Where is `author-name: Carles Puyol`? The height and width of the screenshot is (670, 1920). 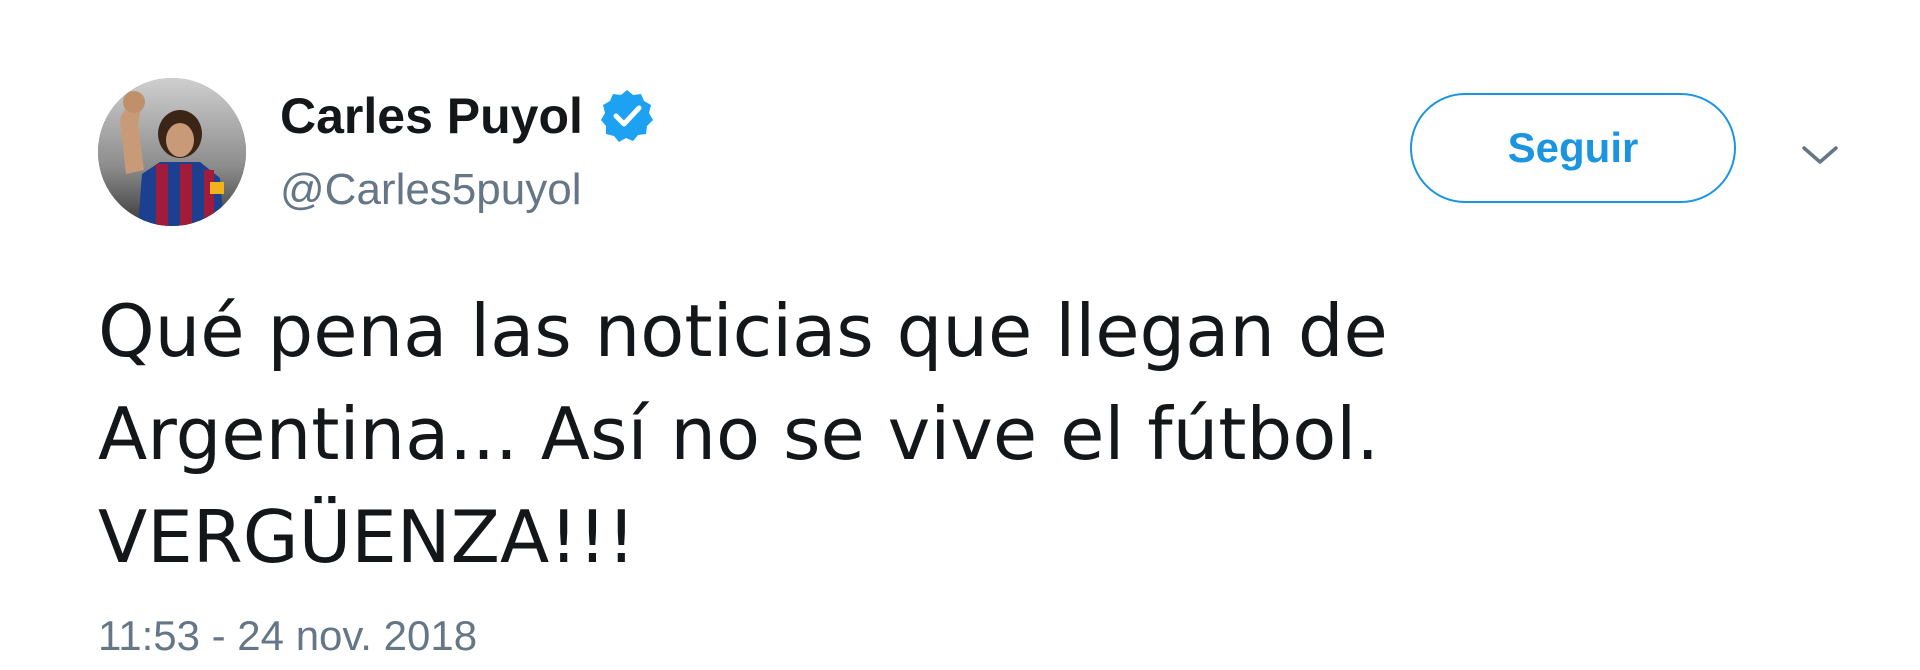
author-name: Carles Puyol is located at coordinates (431, 116).